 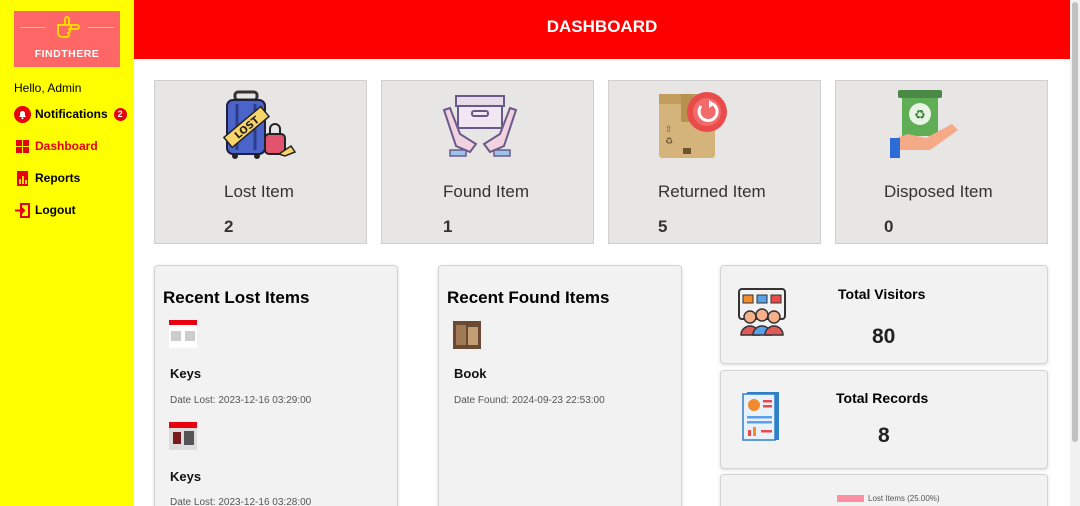 What do you see at coordinates (260, 162) in the screenshot?
I see `stat-card-lost: LOST Lost Item 2` at bounding box center [260, 162].